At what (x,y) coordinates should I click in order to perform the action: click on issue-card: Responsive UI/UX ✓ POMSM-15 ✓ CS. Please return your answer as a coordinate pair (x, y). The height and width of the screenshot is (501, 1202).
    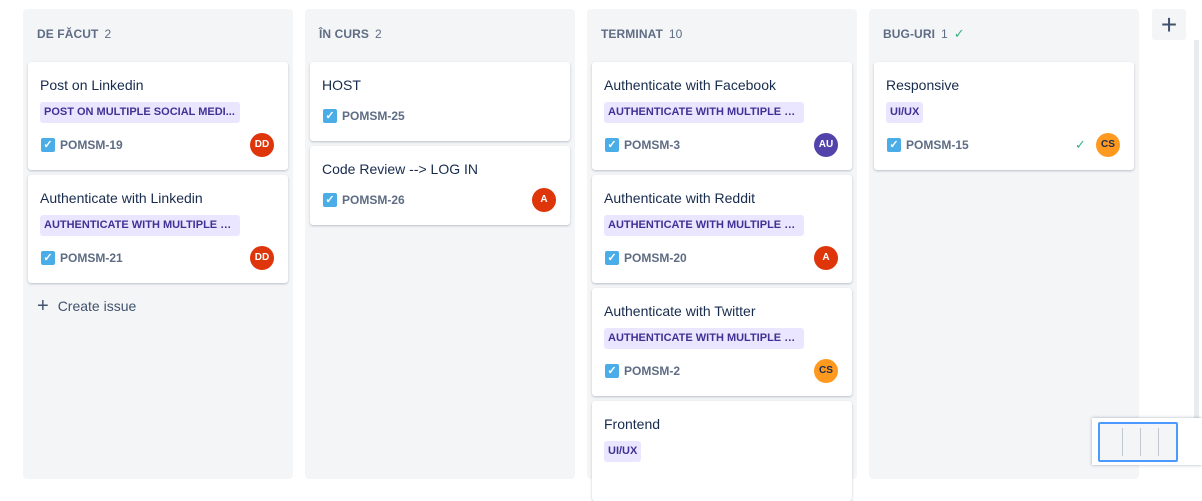
    Looking at the image, I should click on (1004, 116).